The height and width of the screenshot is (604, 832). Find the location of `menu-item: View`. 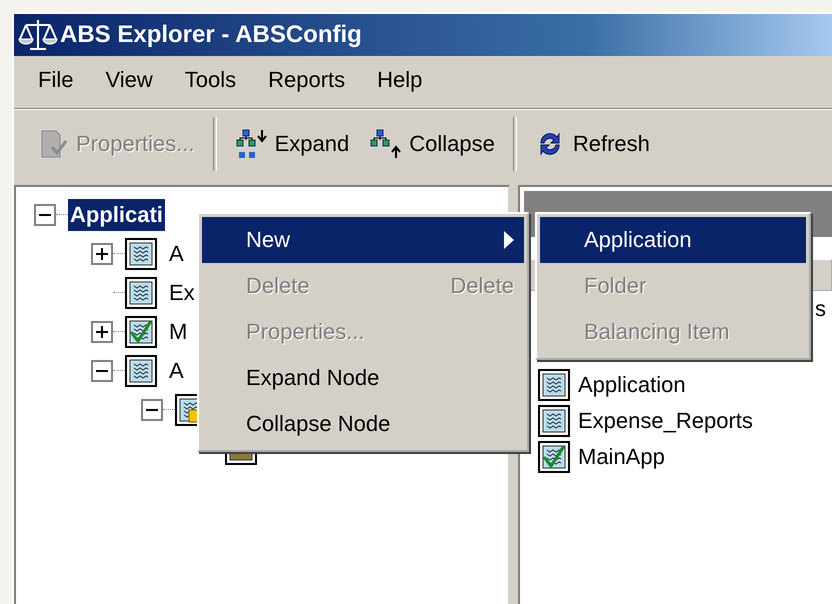

menu-item: View is located at coordinates (129, 80).